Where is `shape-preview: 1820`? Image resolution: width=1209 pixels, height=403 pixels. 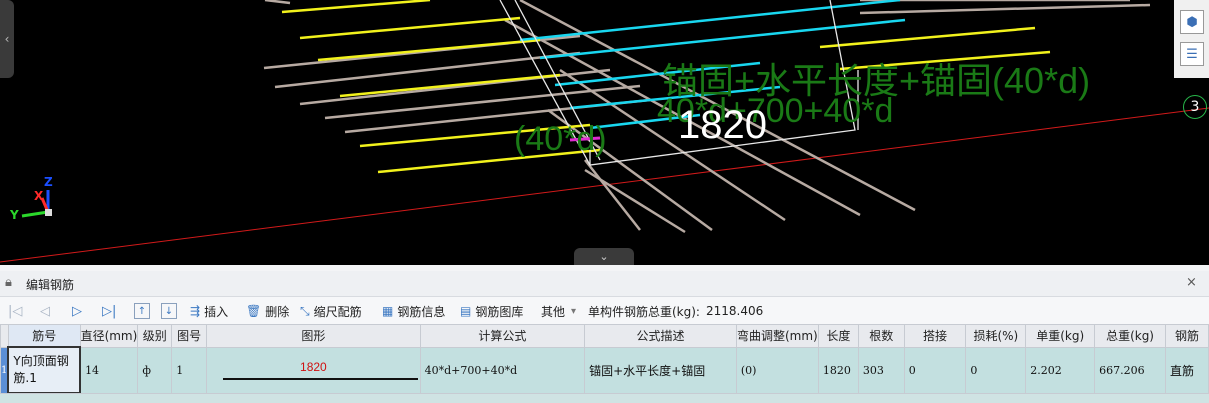
shape-preview: 1820 is located at coordinates (313, 370).